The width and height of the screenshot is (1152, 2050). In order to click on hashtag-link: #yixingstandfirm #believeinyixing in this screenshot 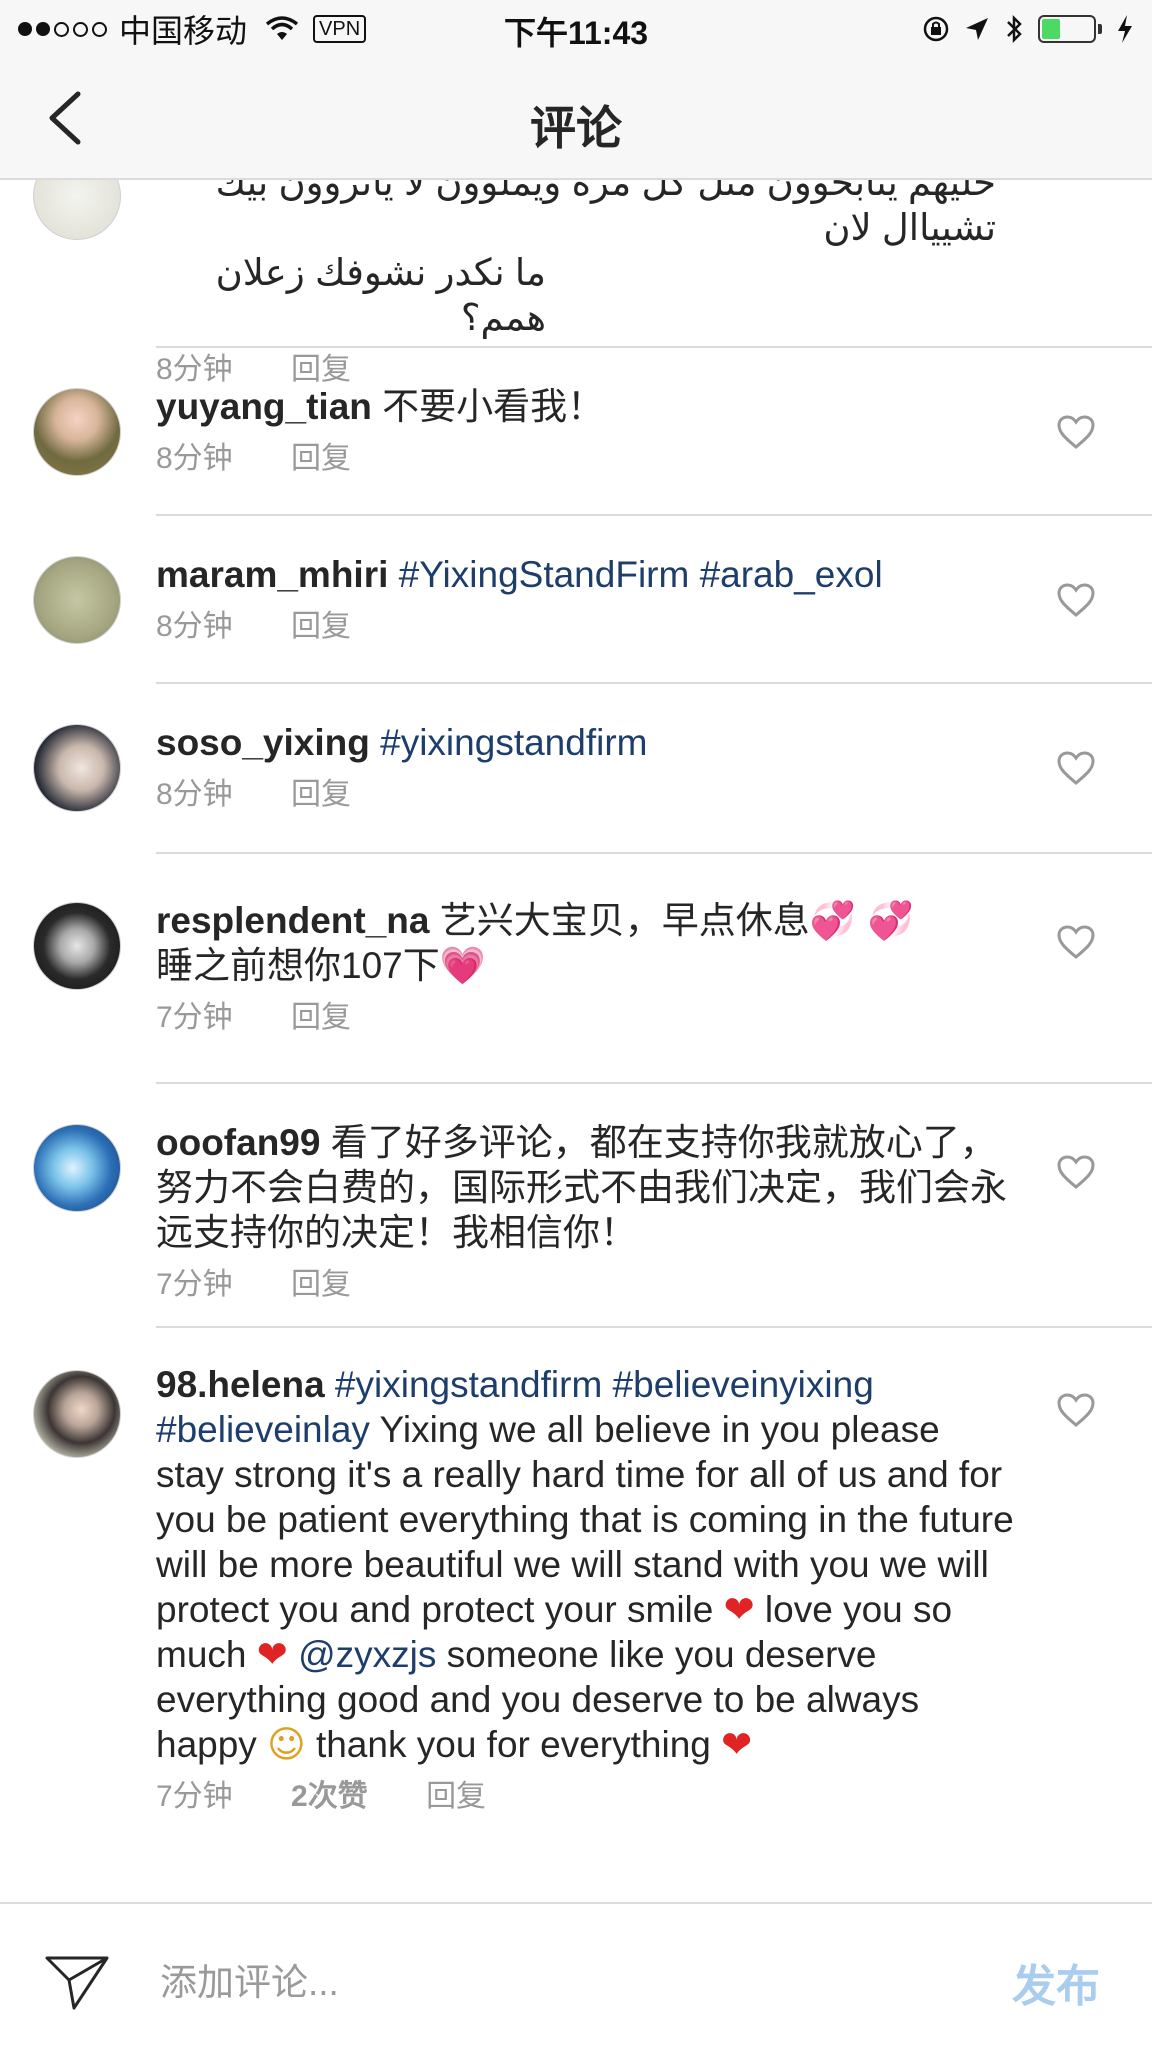, I will do `click(599, 1384)`.